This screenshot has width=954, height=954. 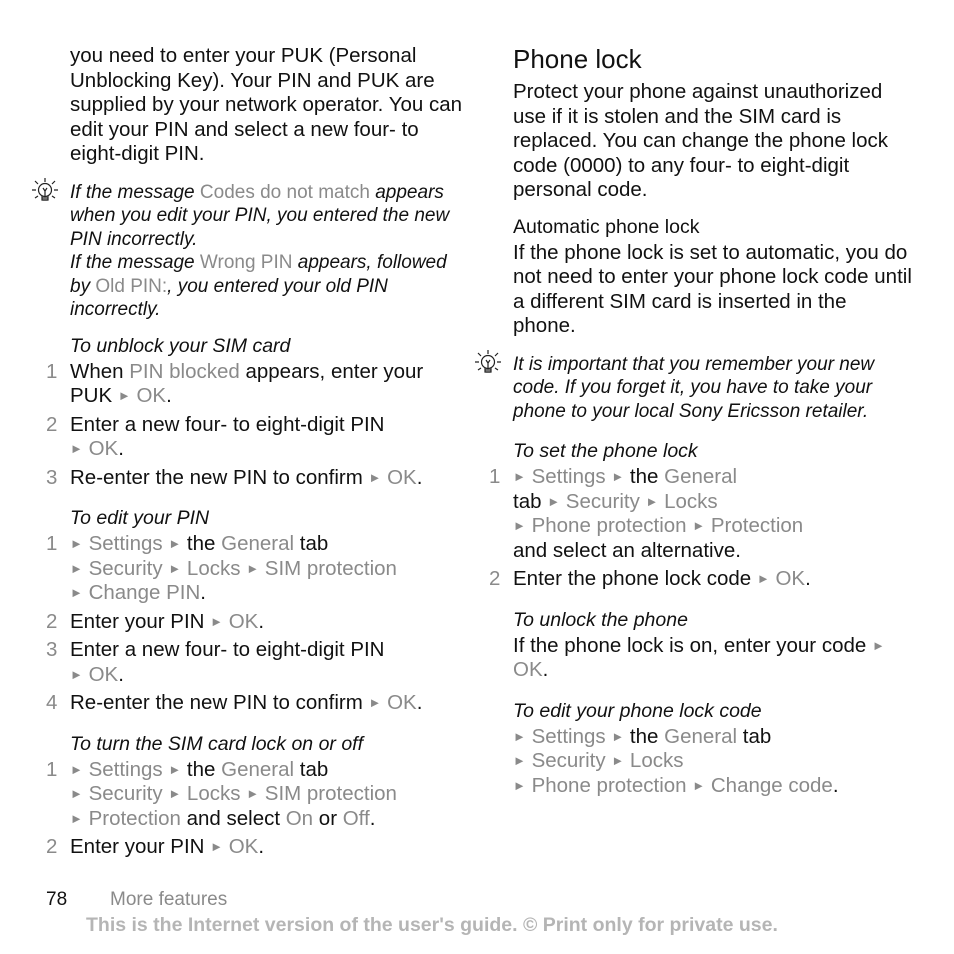 I want to click on subheading-automatic: Automatic phone lock, so click(x=606, y=226).